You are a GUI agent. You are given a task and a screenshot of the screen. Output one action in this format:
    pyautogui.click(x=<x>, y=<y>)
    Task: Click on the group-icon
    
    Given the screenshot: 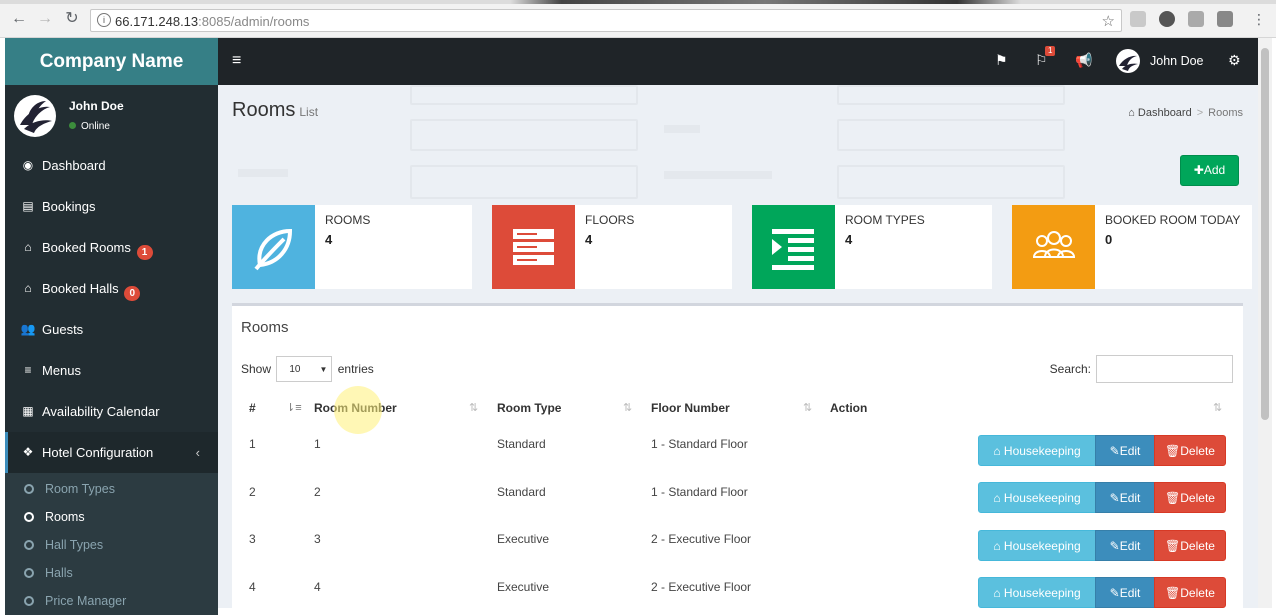 What is the action you would take?
    pyautogui.click(x=1053, y=247)
    